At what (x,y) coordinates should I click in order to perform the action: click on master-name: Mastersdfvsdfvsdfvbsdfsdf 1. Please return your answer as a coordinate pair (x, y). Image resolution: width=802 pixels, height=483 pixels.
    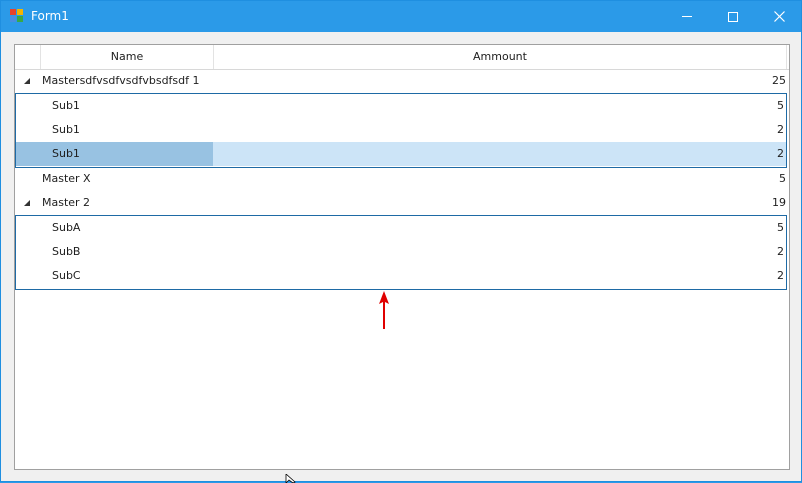
    Looking at the image, I should click on (121, 80).